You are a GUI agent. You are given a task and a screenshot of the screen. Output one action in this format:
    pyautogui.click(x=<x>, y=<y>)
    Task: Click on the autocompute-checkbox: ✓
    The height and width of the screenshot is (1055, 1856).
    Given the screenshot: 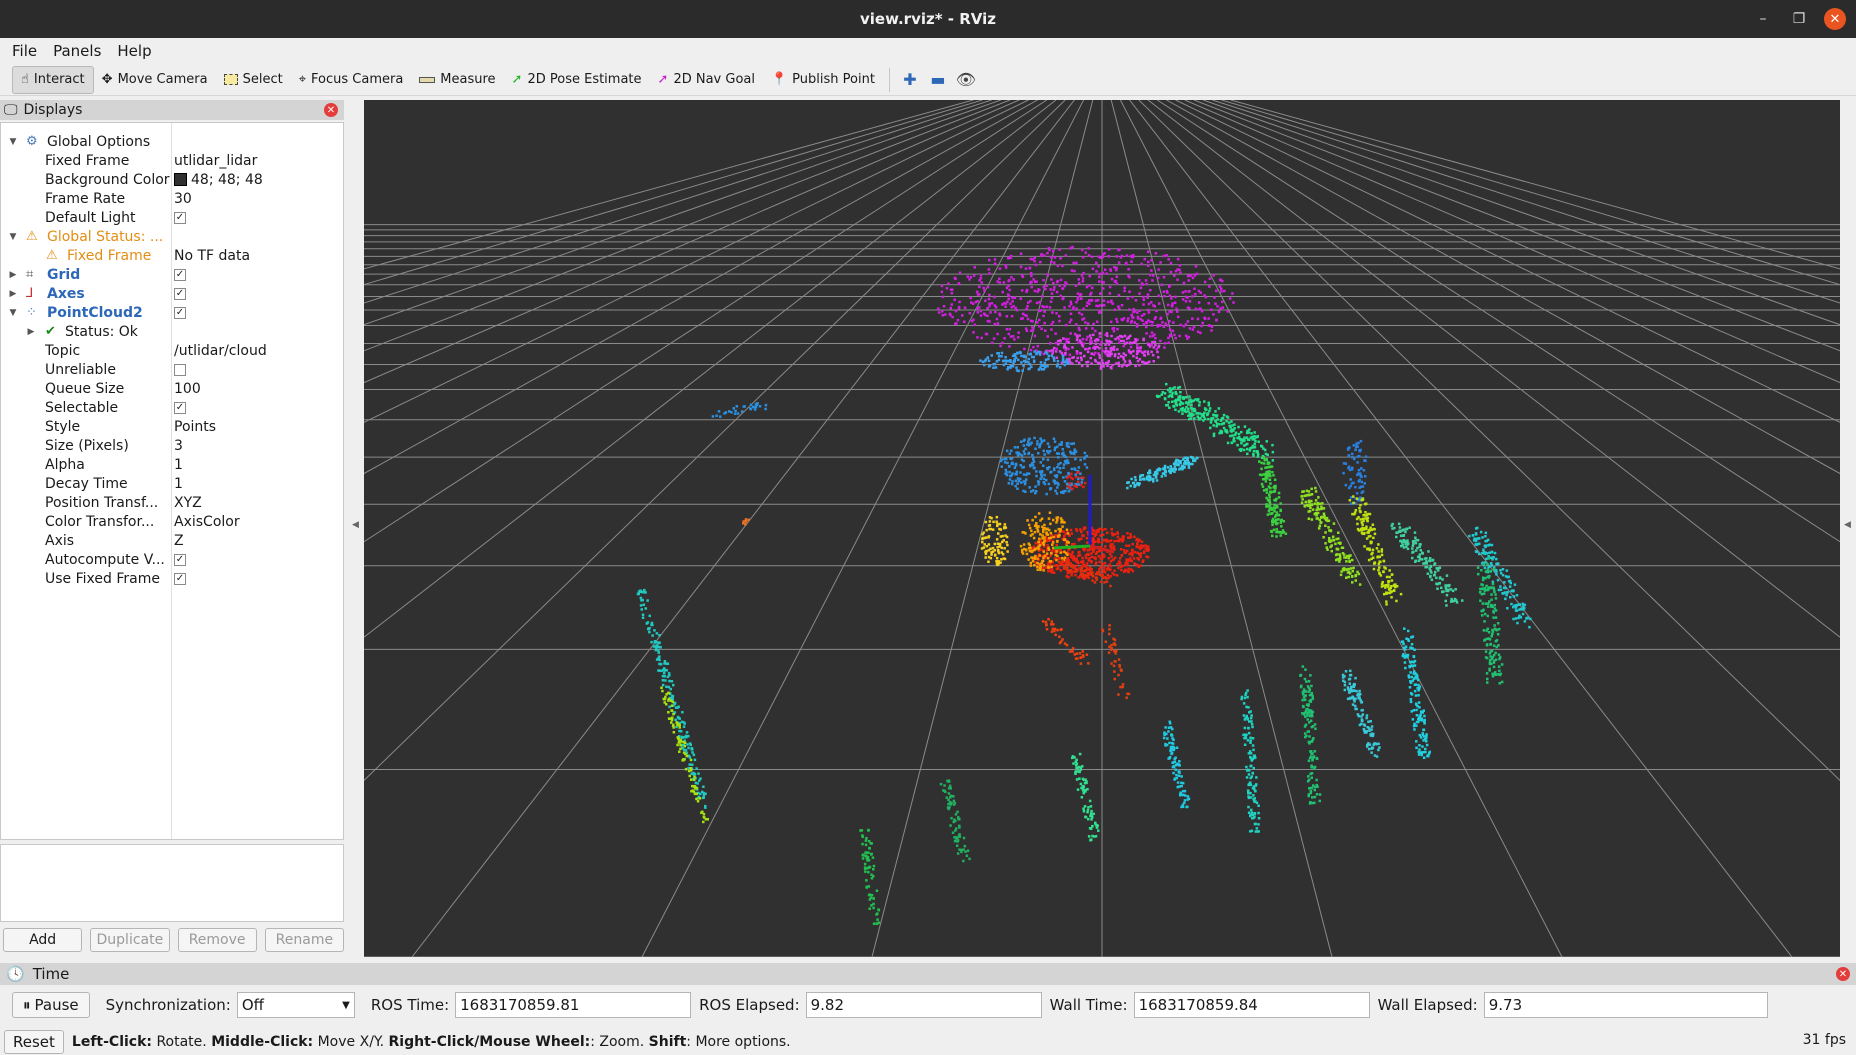 What is the action you would take?
    pyautogui.click(x=180, y=559)
    